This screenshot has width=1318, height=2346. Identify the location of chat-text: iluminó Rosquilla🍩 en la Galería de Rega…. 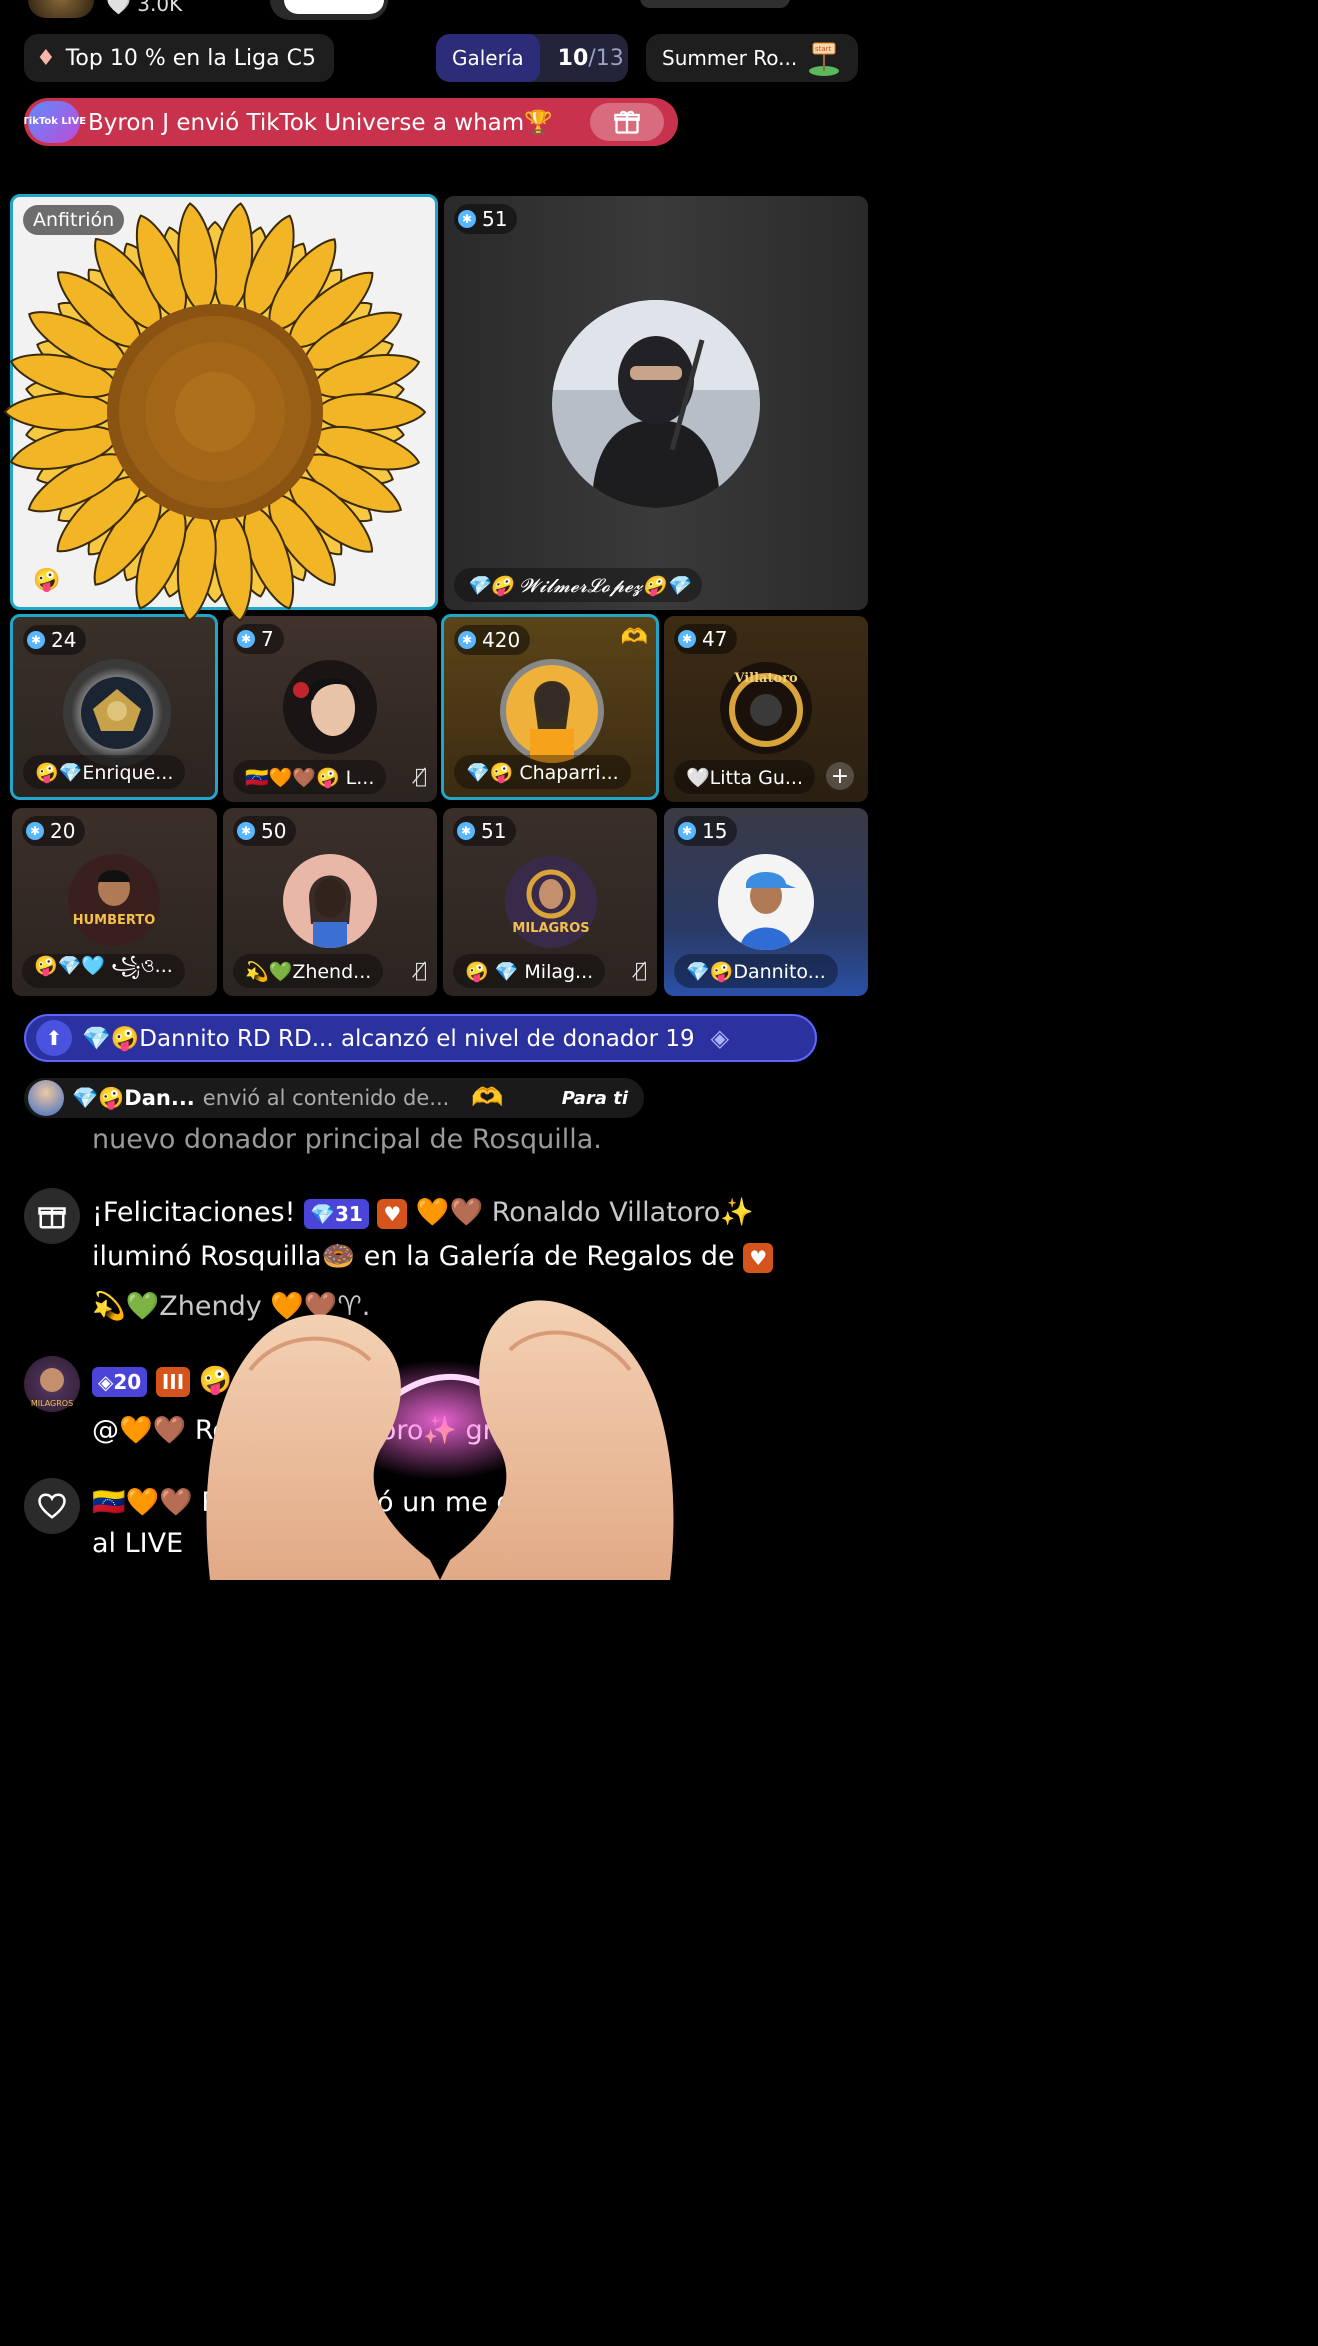
(413, 1256).